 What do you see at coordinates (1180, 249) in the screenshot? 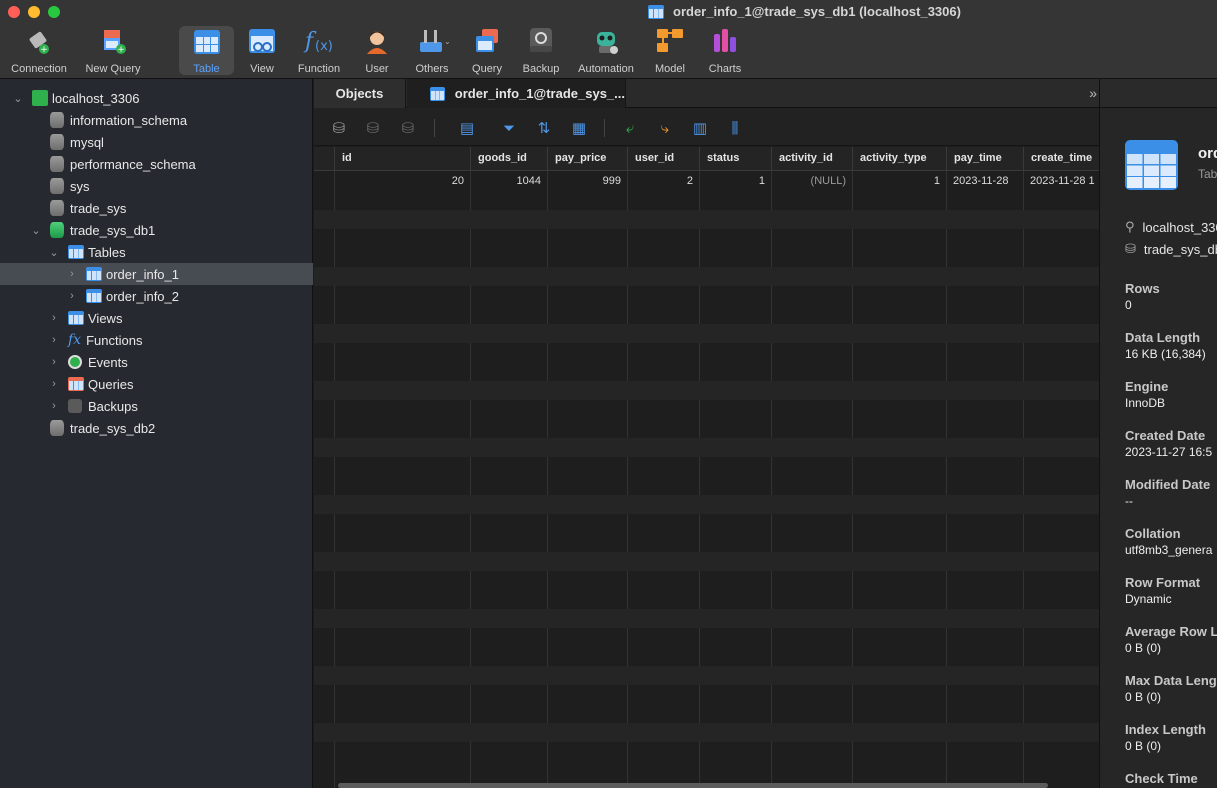
I see `info-database-label: trade_sys_db1` at bounding box center [1180, 249].